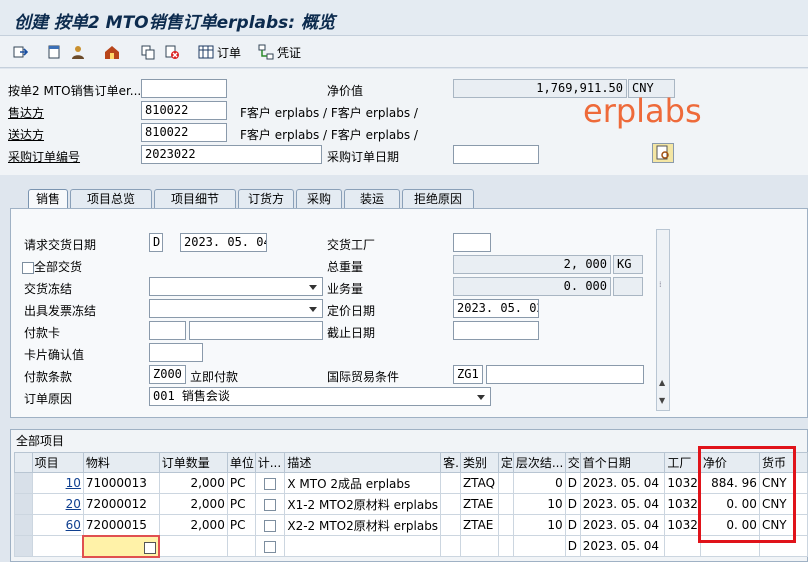  Describe the element at coordinates (662, 400) in the screenshot. I see `scroll-down-icon: ▼` at that location.